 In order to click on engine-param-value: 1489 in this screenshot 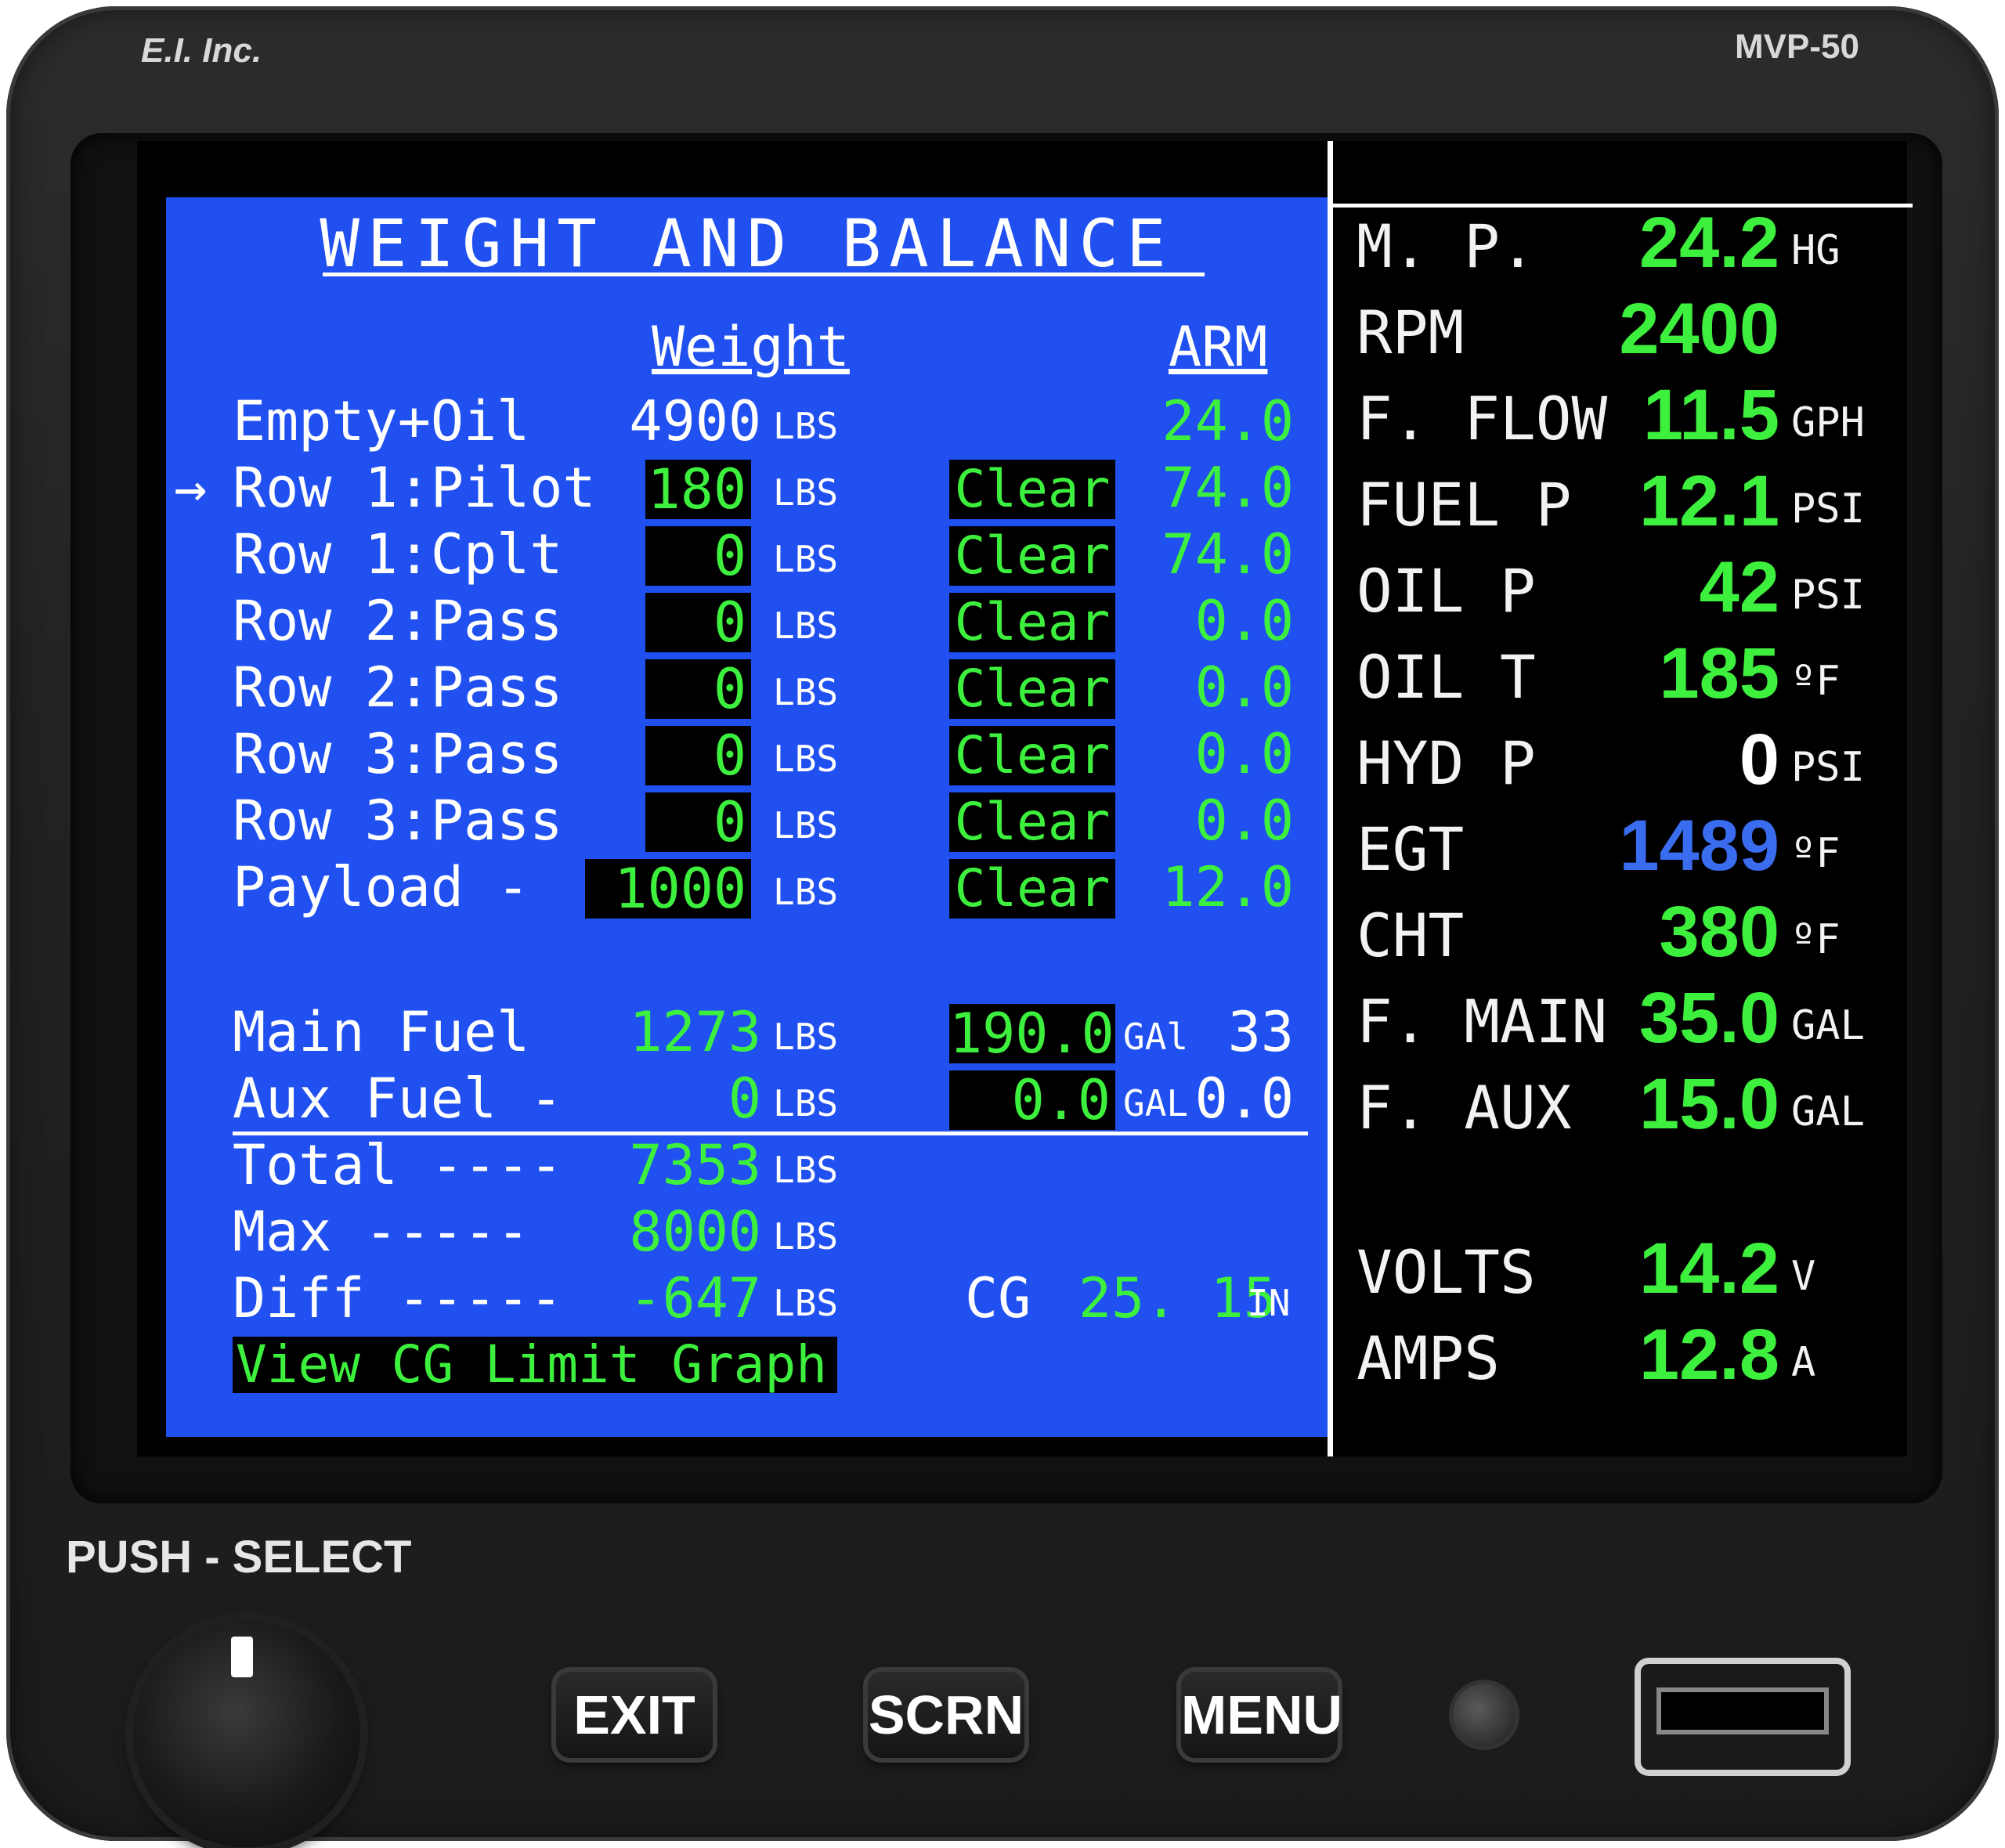, I will do `click(1699, 846)`.